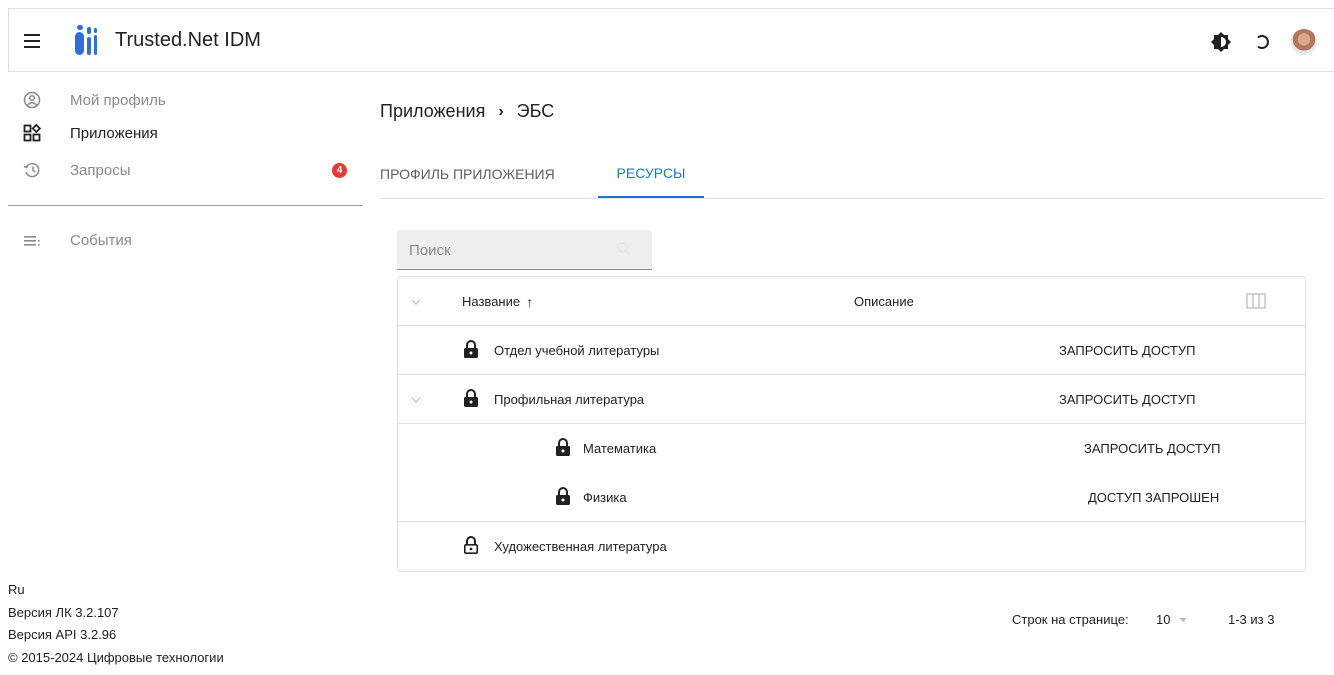 The image size is (1334, 675). Describe the element at coordinates (535, 111) in the screenshot. I see `breadcrumb-current: ЭБС` at that location.